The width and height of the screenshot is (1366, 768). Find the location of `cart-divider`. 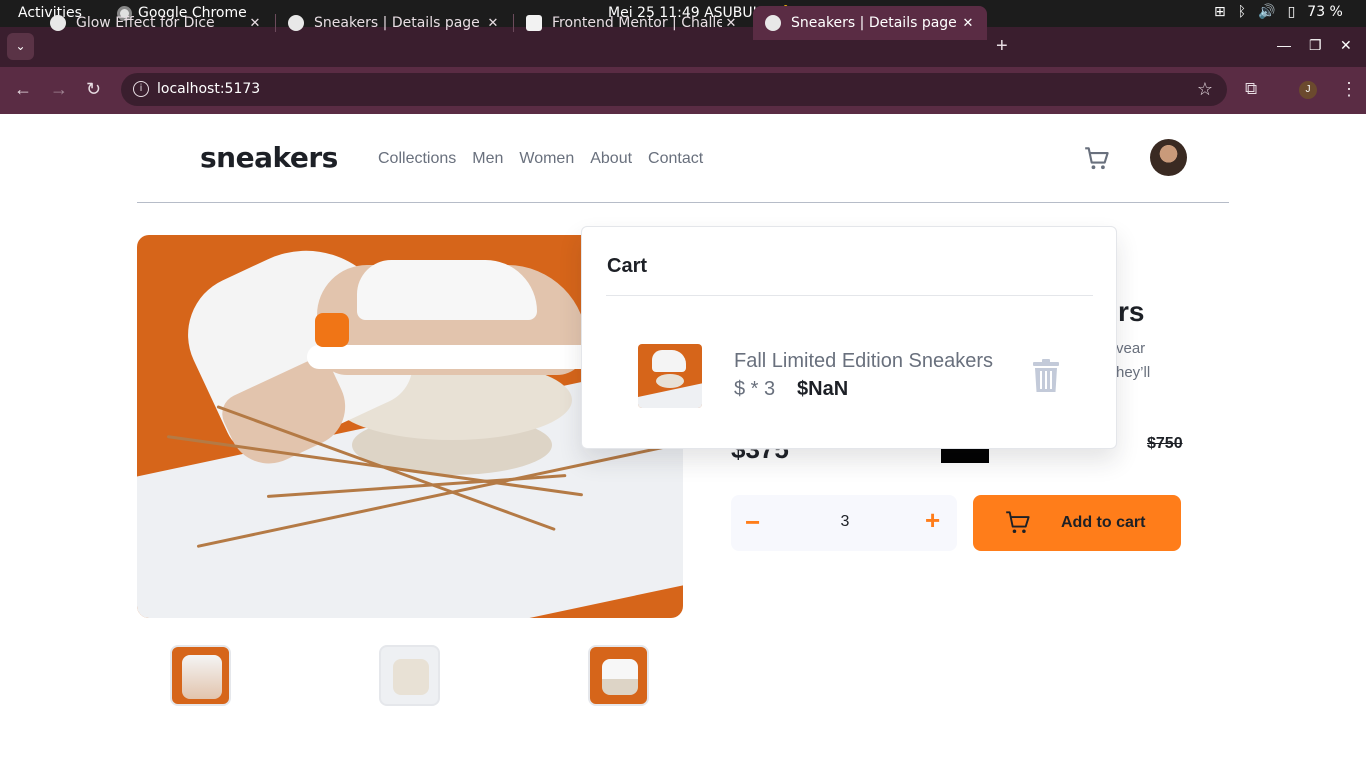

cart-divider is located at coordinates (849, 295).